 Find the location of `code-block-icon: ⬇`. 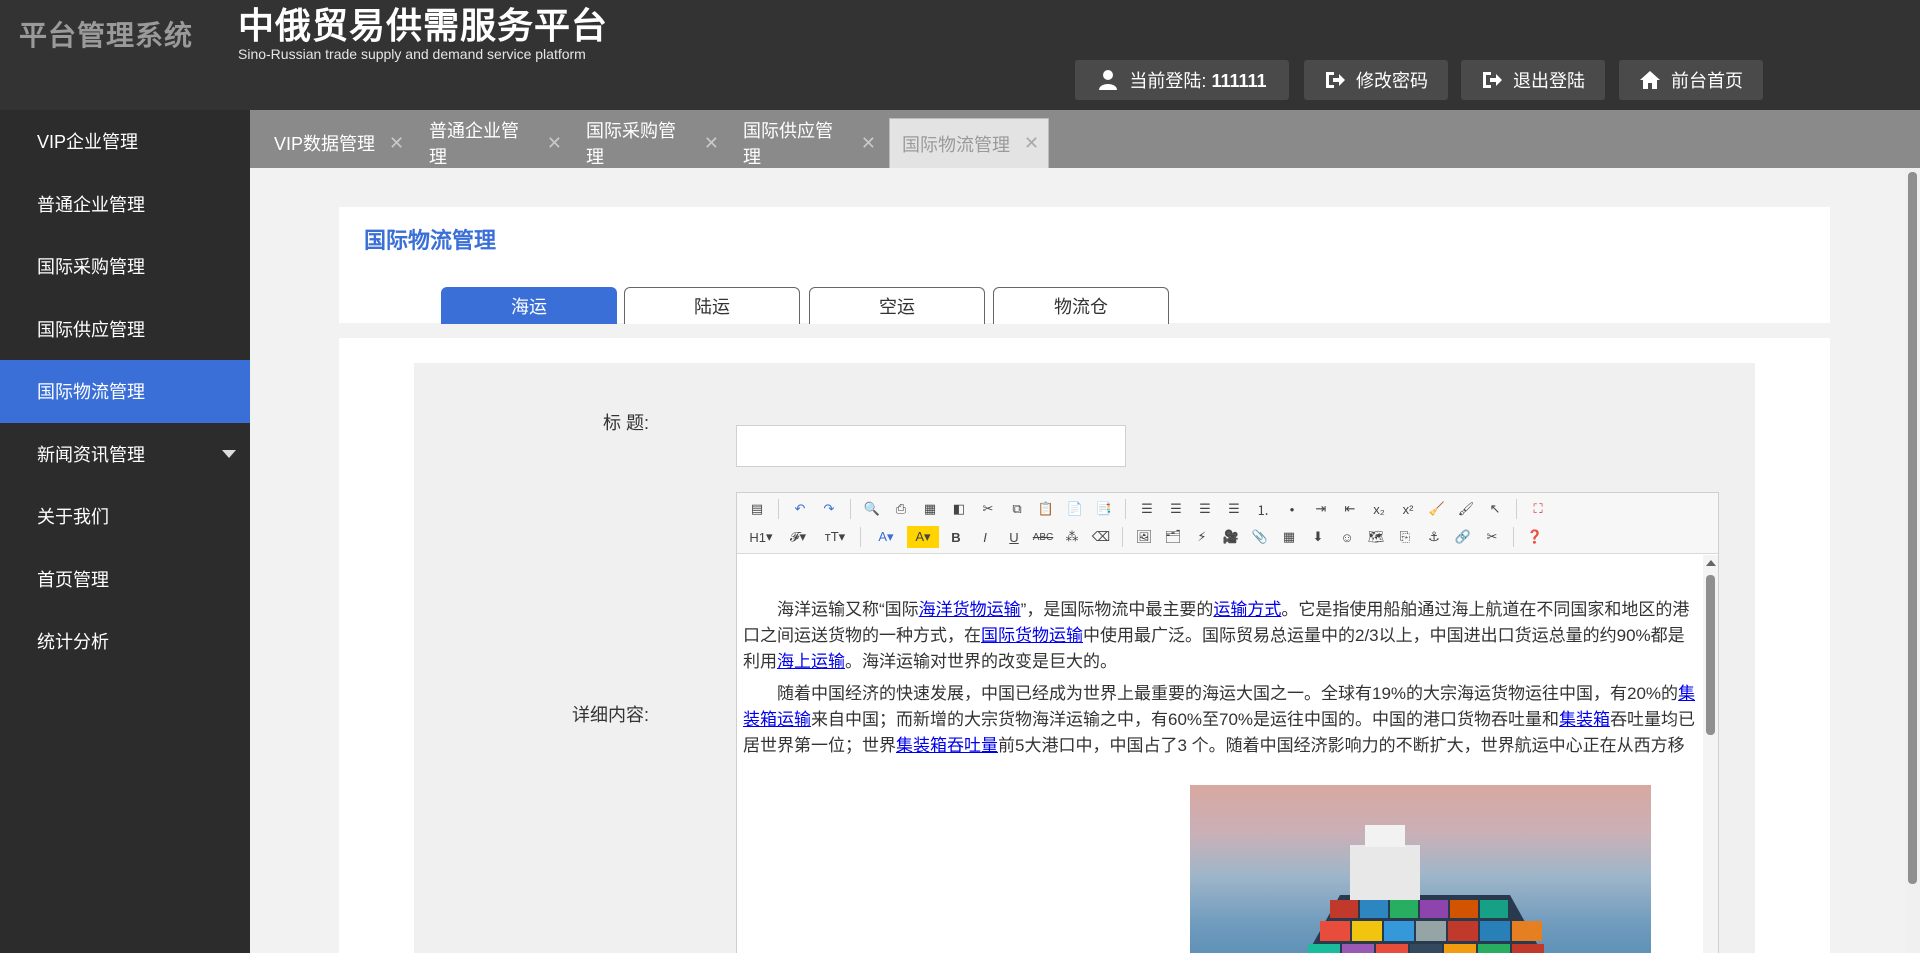

code-block-icon: ⬇ is located at coordinates (1318, 537).